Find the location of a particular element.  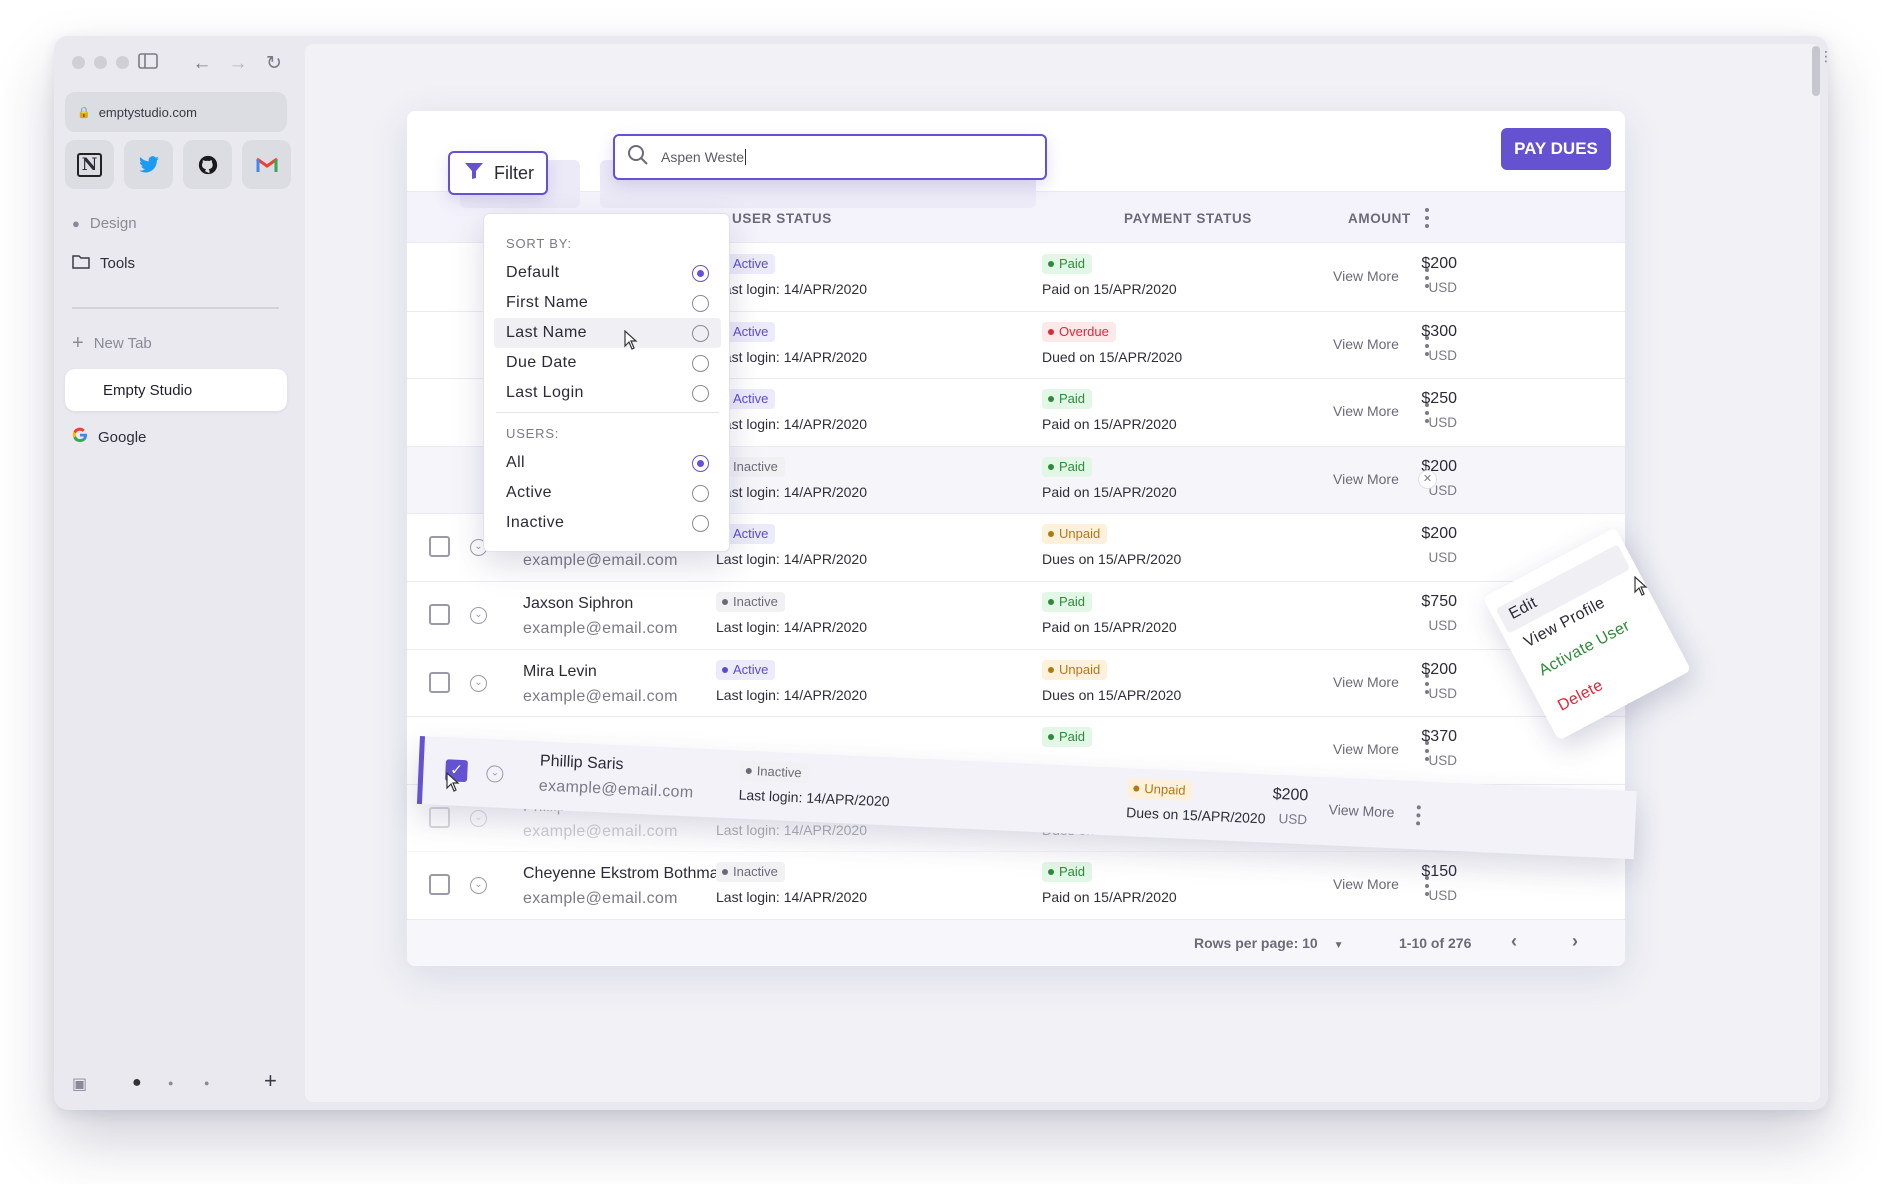

sort-option-due-date: Due Date is located at coordinates (607, 363).